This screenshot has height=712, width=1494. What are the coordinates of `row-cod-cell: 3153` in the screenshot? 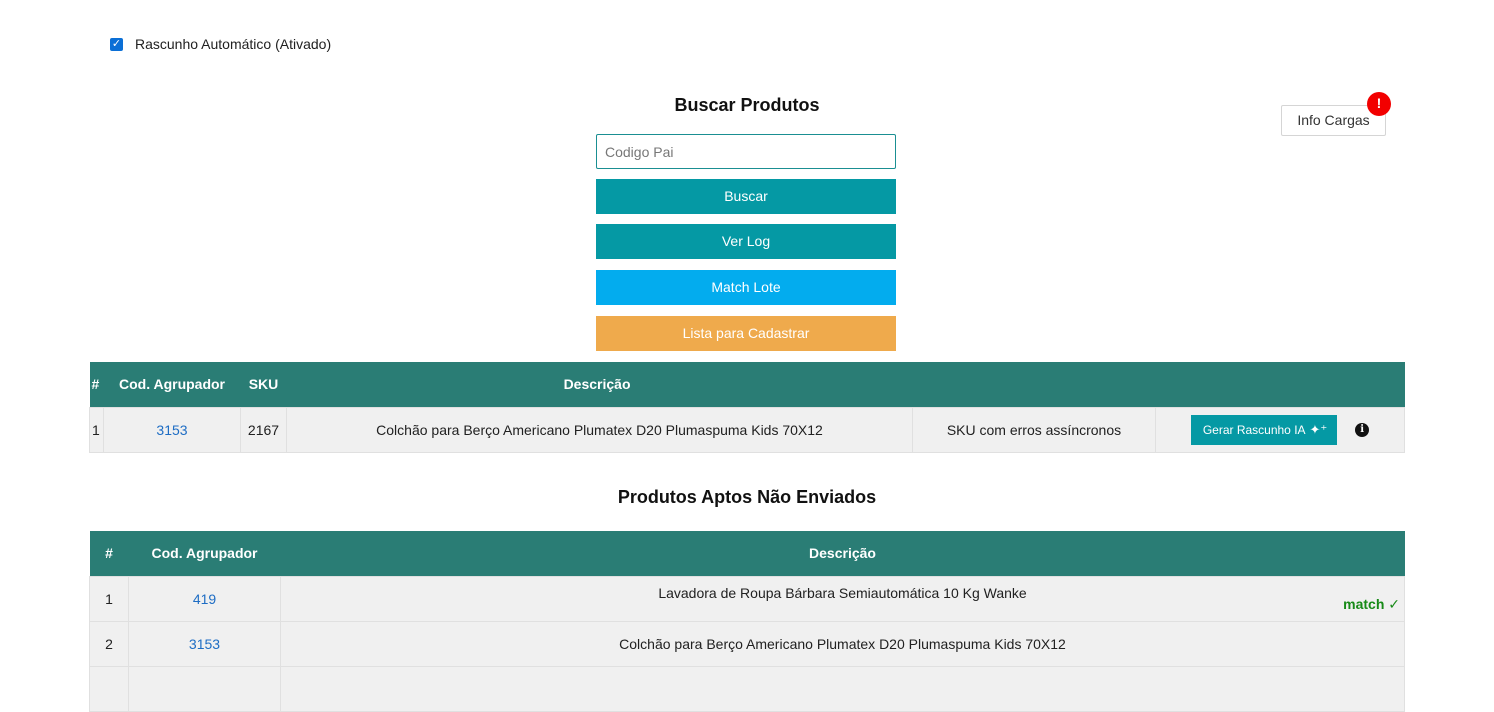 It's located at (172, 429).